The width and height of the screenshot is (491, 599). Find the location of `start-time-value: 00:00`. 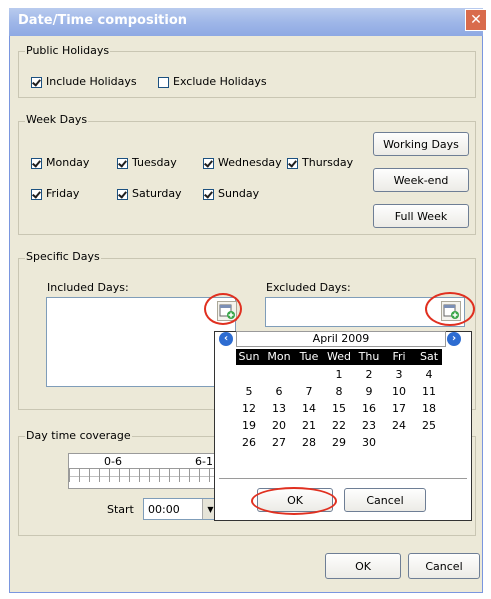

start-time-value: 00:00 is located at coordinates (164, 509).